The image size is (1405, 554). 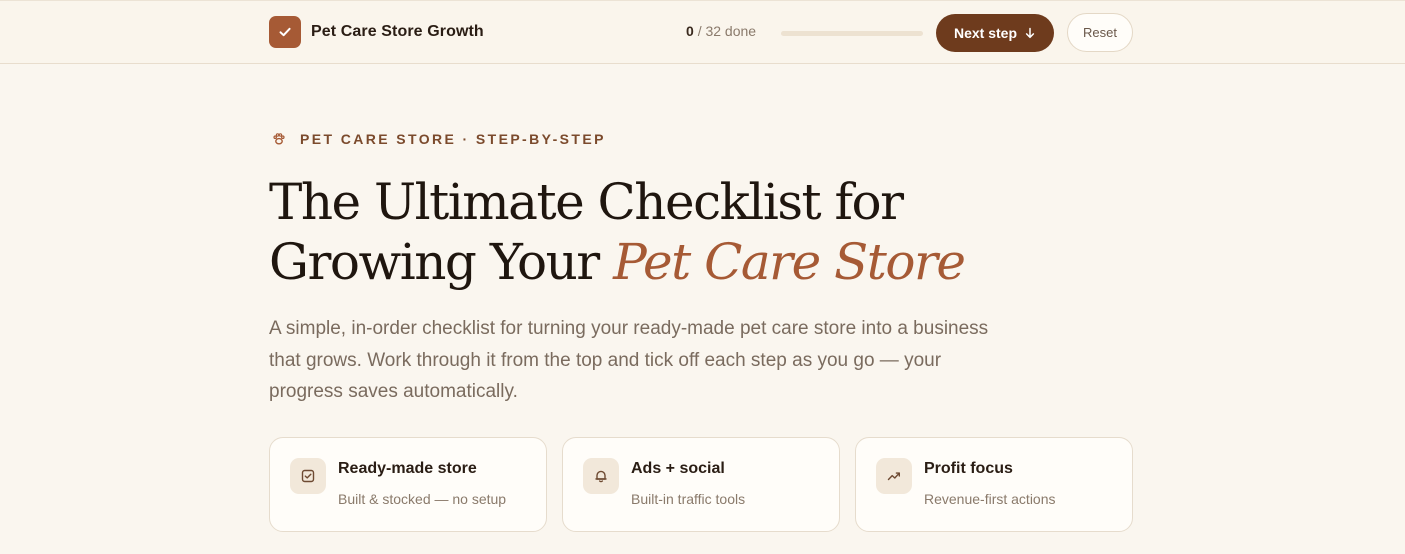 I want to click on eyebrow: PET CARE STORE · STEP-BY-STEP, so click(x=438, y=139).